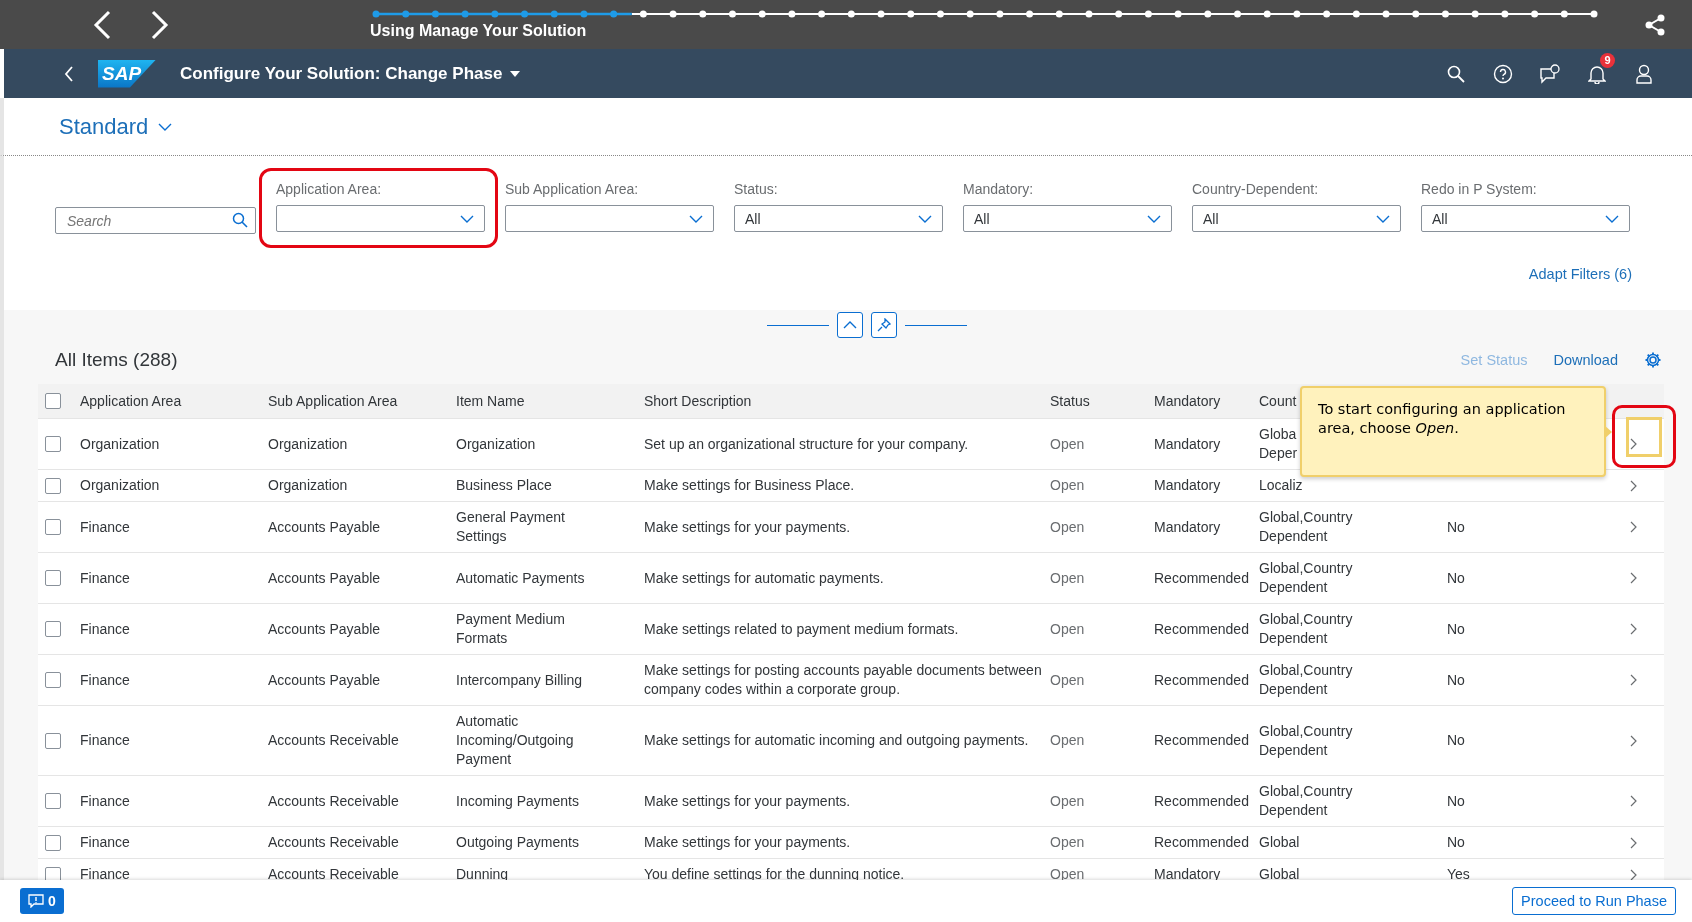  What do you see at coordinates (155, 220) in the screenshot?
I see `search-field: Search` at bounding box center [155, 220].